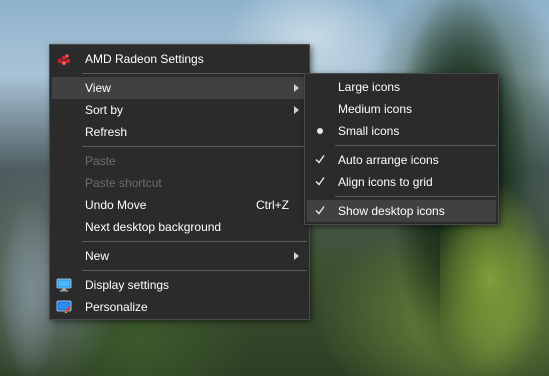 The image size is (549, 376). Describe the element at coordinates (391, 211) in the screenshot. I see `menu-item-label: Show desktop icons` at that location.